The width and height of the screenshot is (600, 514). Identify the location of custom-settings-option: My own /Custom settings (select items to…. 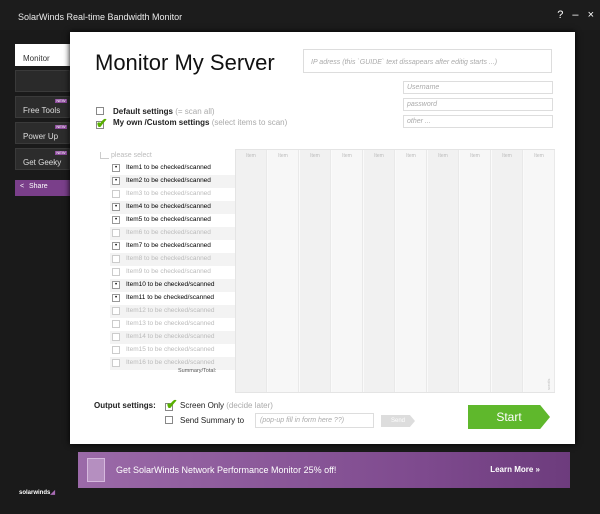
(200, 122).